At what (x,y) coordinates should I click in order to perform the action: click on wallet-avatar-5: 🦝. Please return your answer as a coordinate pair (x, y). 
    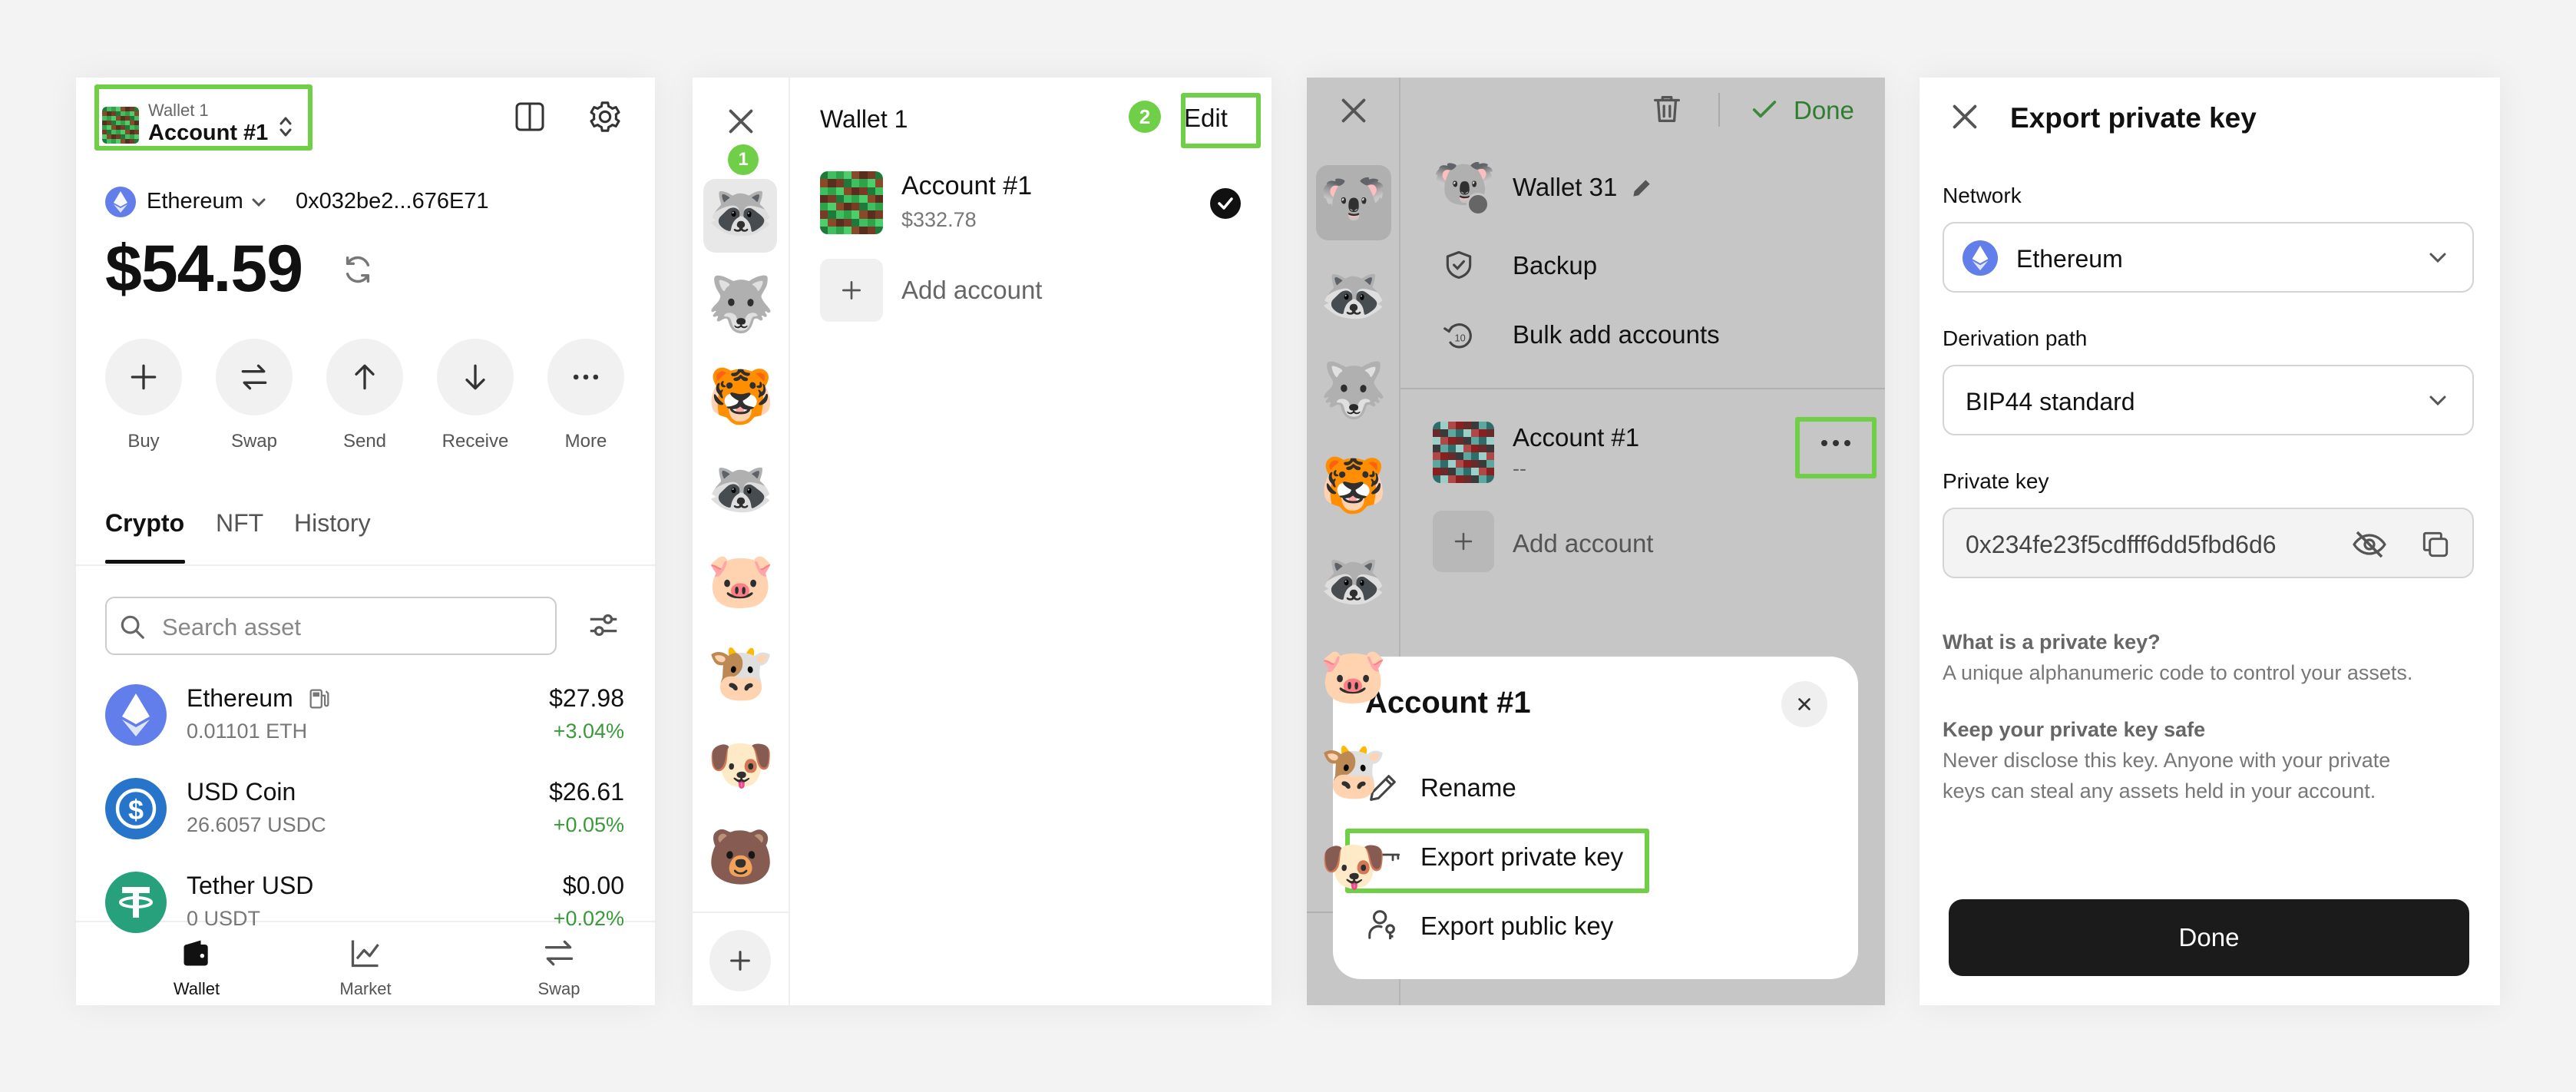
    Looking at the image, I should click on (1354, 580).